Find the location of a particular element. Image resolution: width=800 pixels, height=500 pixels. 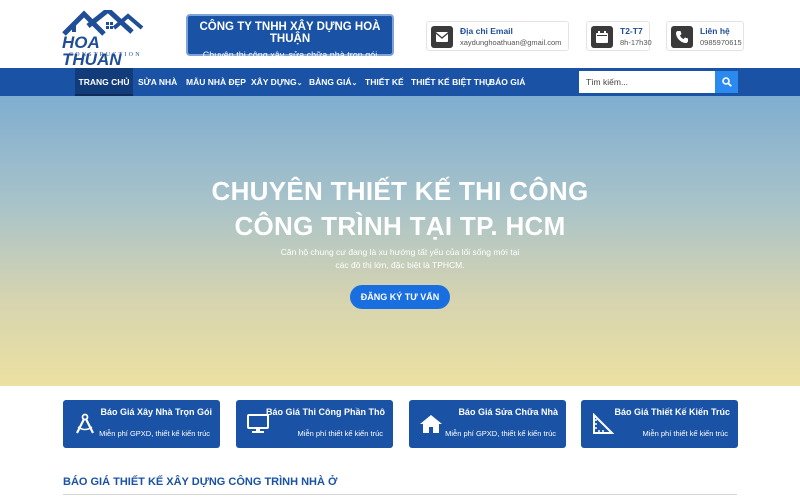

site-logo: HOA THUAN CONSTRUCTION is located at coordinates (112, 39).